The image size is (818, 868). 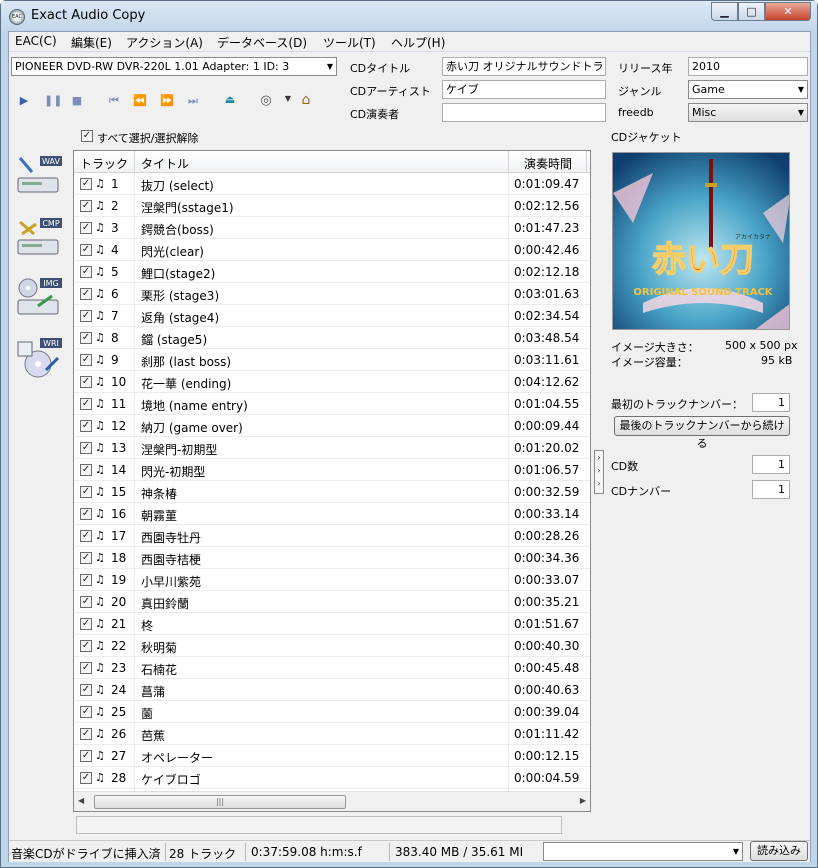 What do you see at coordinates (332, 294) in the screenshot?
I see `track-row: ✓ ♫ 6 栗形 (stage3) 0:03:01.63` at bounding box center [332, 294].